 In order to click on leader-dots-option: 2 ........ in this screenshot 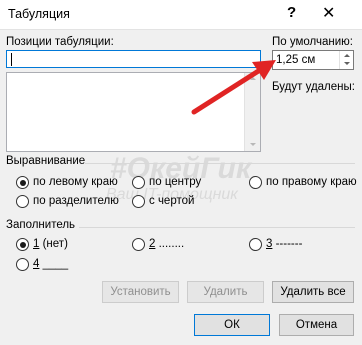, I will do `click(182, 245)`.